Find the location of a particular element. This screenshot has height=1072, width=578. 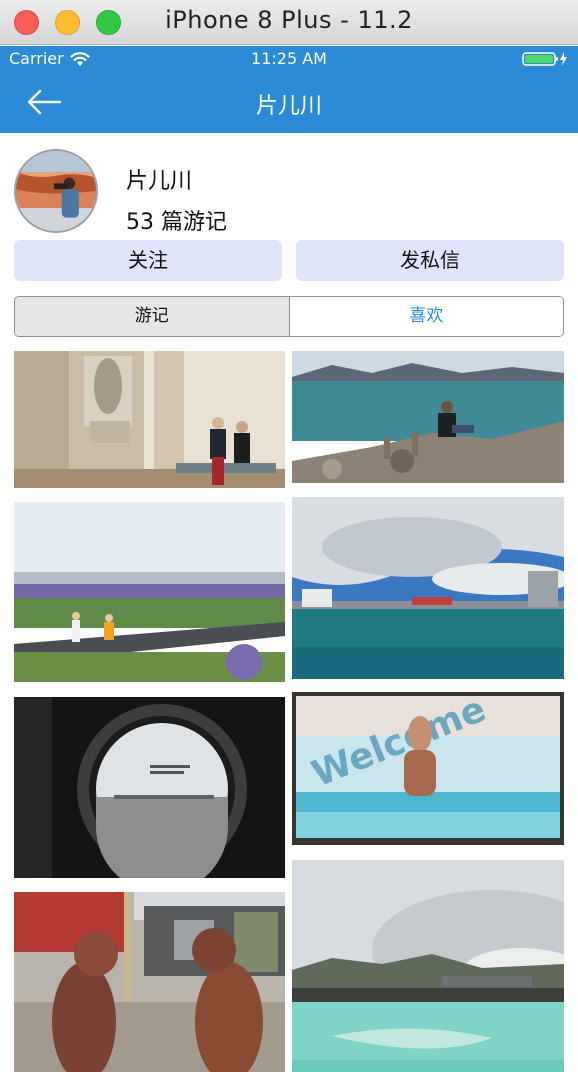

window-title: iPhone 8 Plus - 11.2 is located at coordinates (289, 20).